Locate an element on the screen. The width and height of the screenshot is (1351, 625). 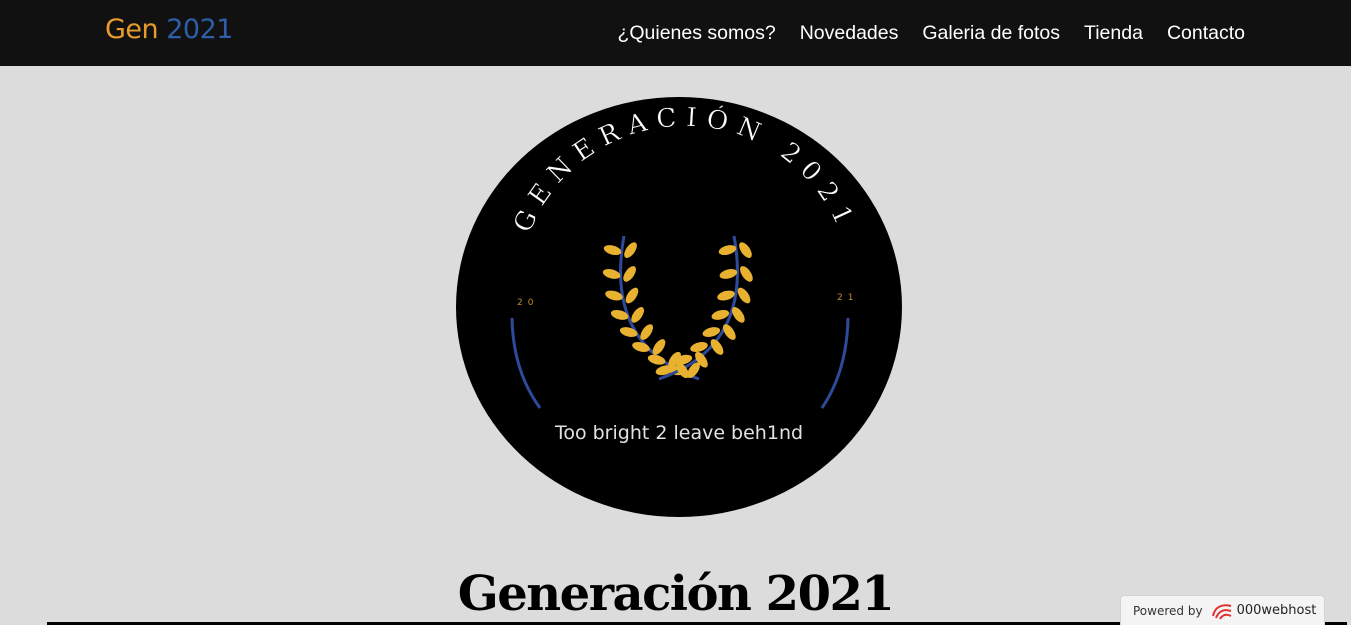
webhost-logo-icon is located at coordinates (1221, 611).